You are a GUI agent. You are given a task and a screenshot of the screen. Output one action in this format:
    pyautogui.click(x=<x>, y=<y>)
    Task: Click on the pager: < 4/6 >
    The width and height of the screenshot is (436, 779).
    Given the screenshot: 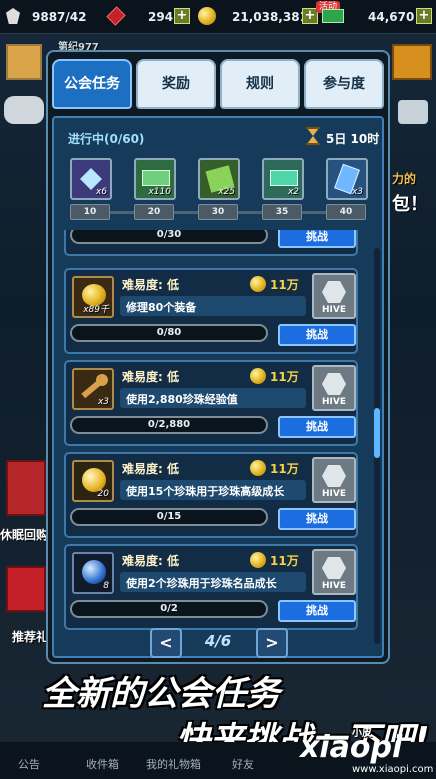 What is the action you would take?
    pyautogui.click(x=218, y=644)
    